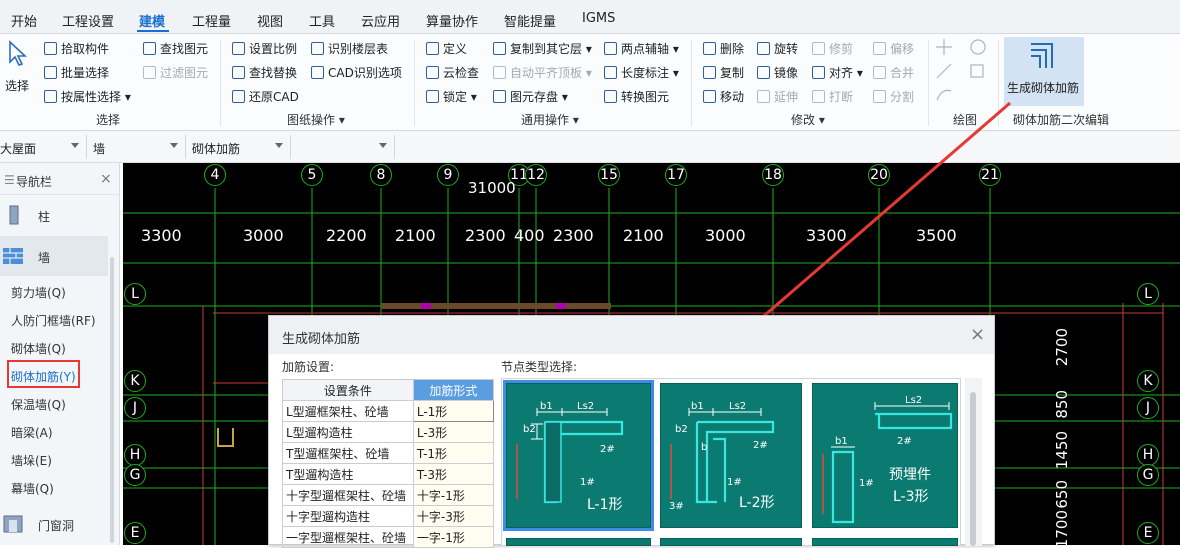 Image resolution: width=1180 pixels, height=548 pixels. I want to click on tab-project-settings: 工程设置, so click(88, 20).